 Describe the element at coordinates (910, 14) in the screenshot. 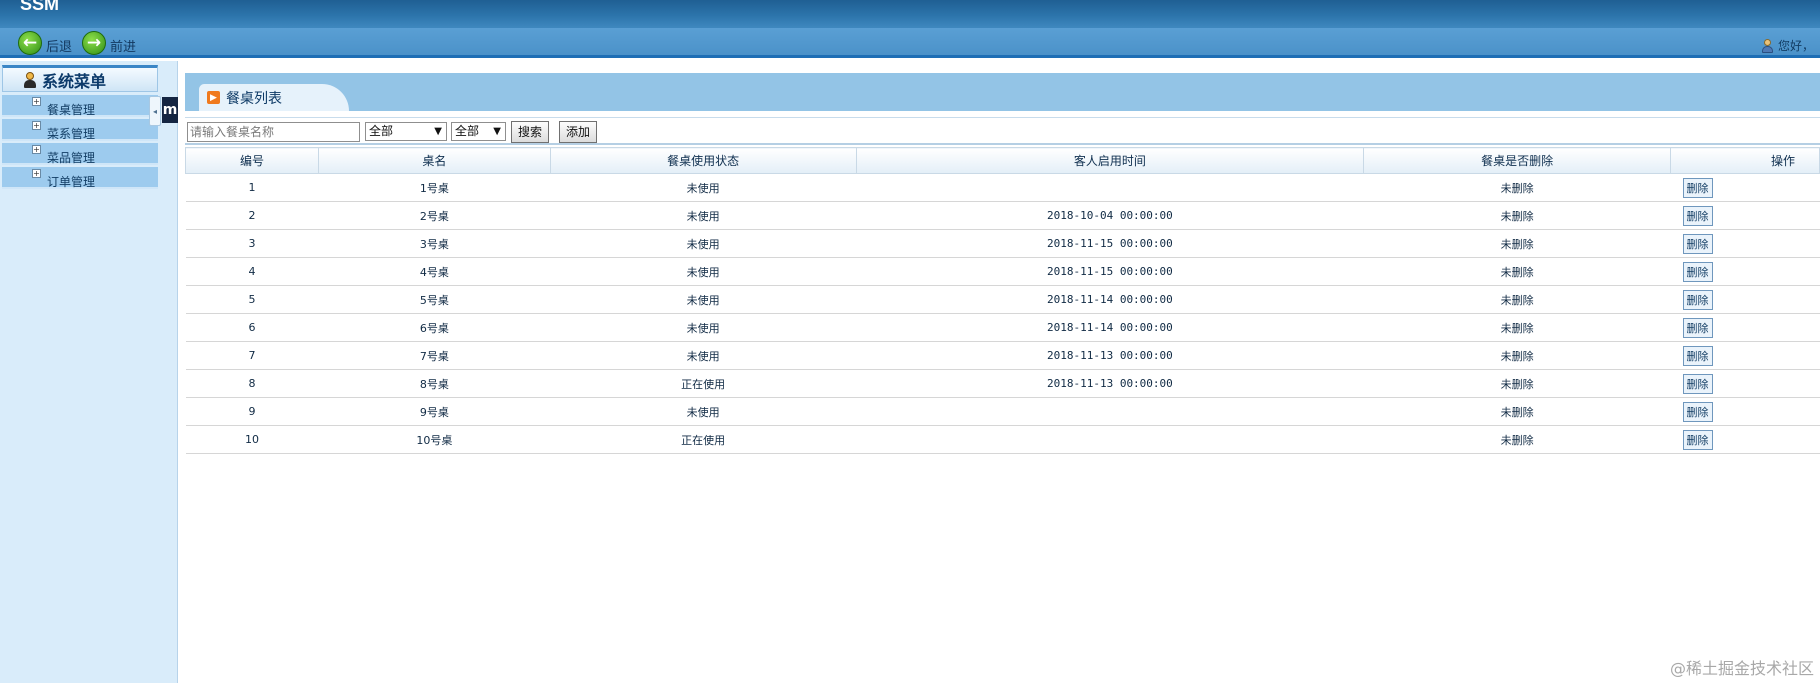

I see `top-banner: SSM` at that location.